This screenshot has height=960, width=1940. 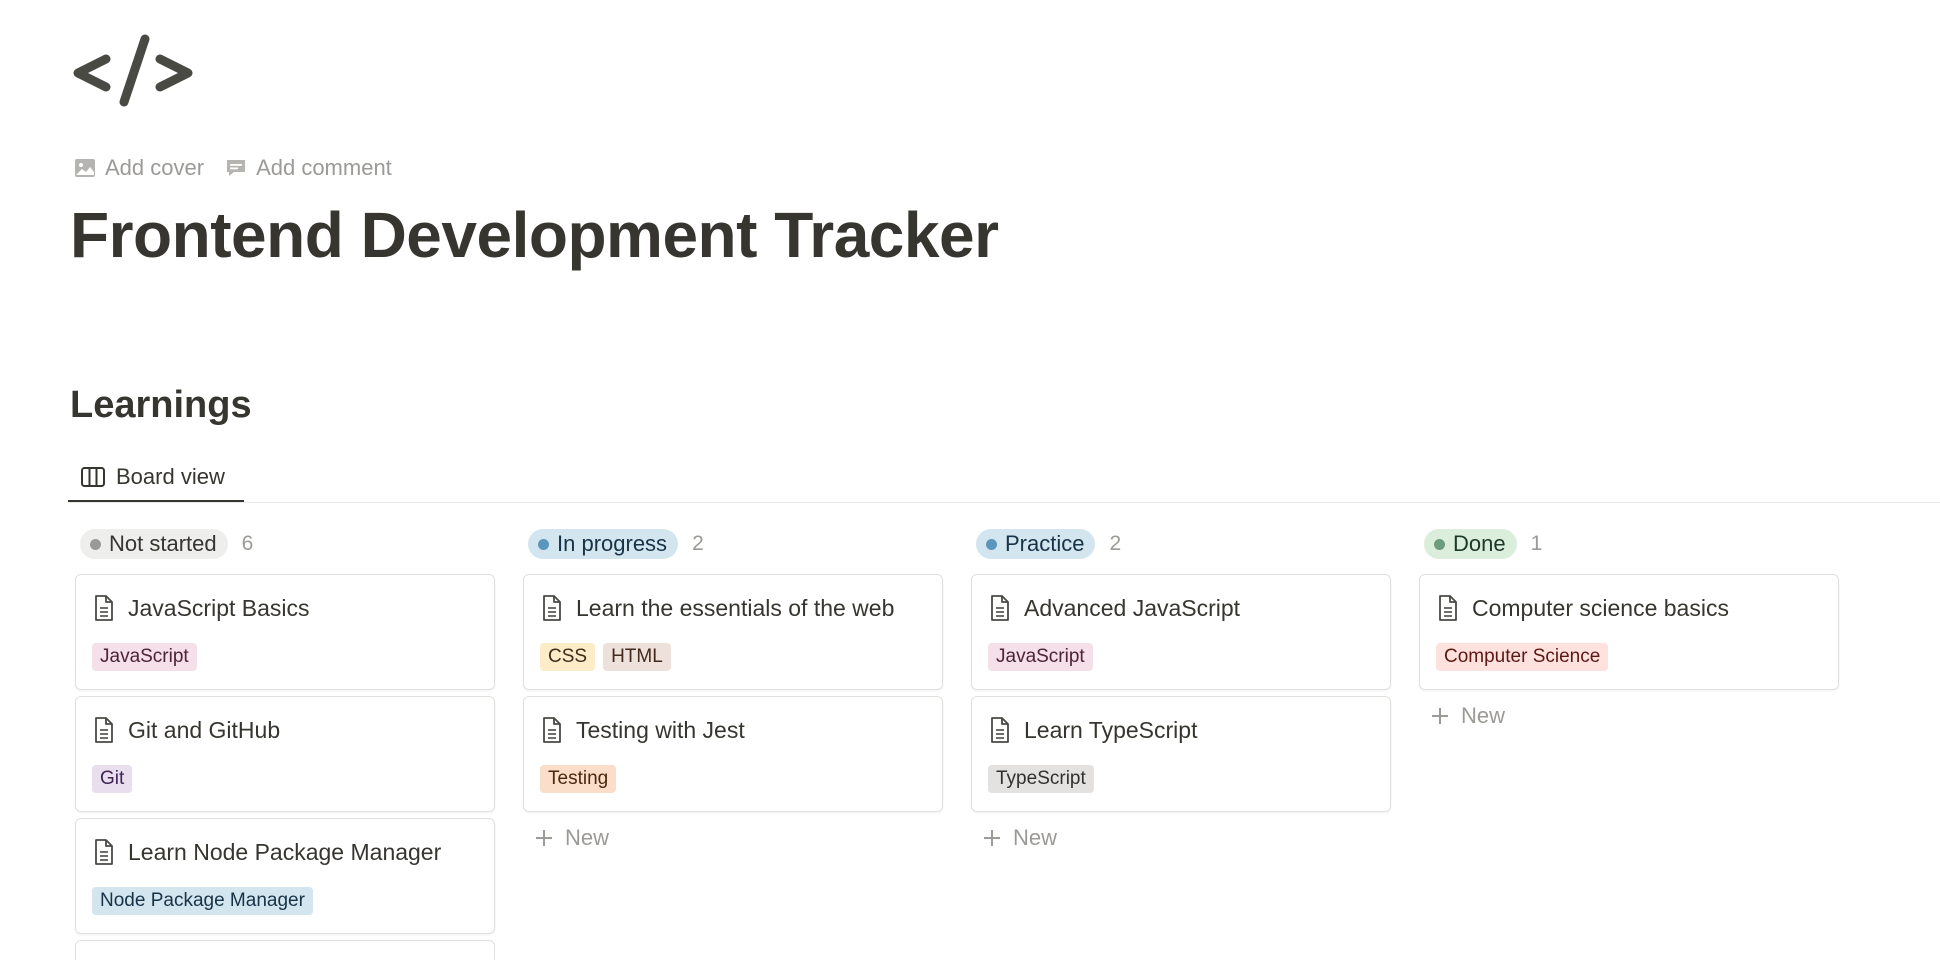 I want to click on card-title-row: Learn Node Package Manager, so click(x=285, y=852).